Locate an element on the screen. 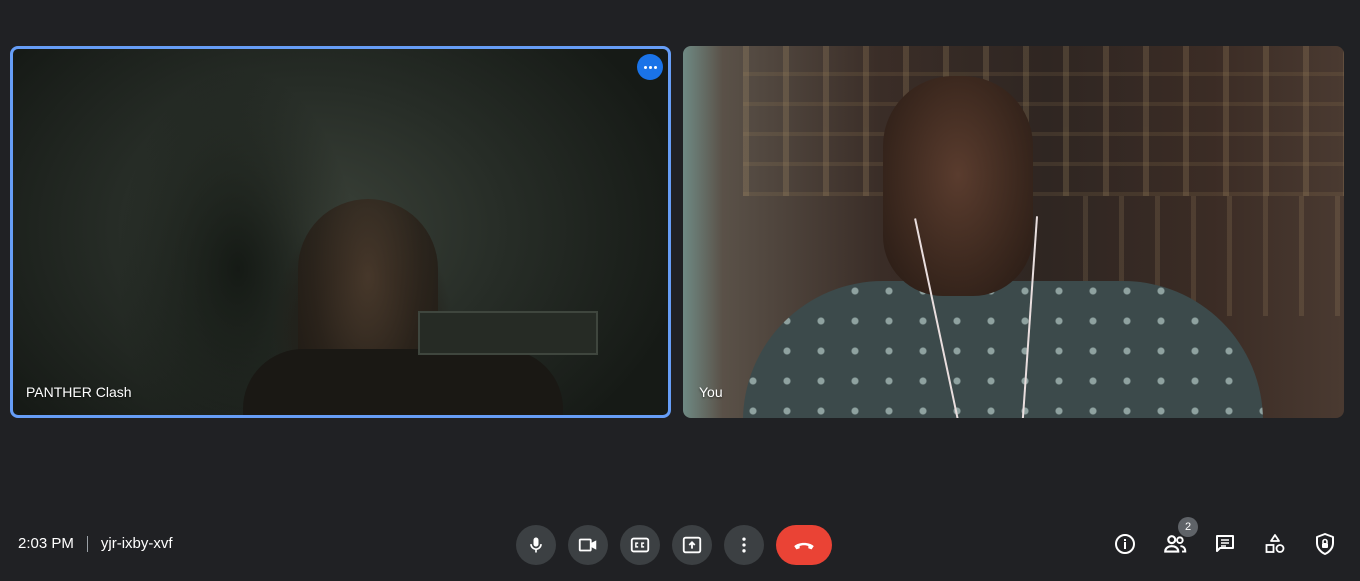 The height and width of the screenshot is (581, 1360). chat-icon is located at coordinates (1225, 543).